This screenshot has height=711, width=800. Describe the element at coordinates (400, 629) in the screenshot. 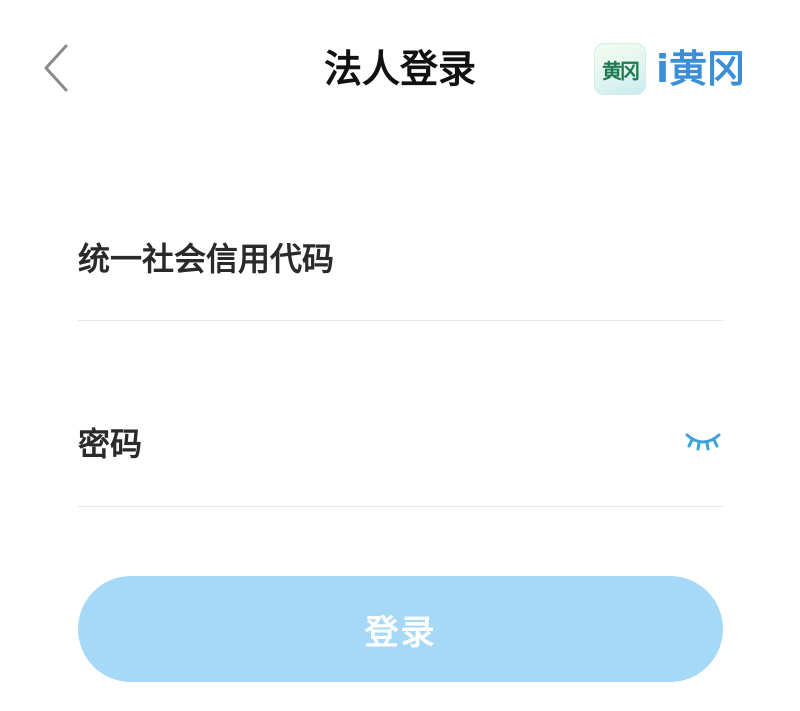

I see `login-button: 登录` at that location.